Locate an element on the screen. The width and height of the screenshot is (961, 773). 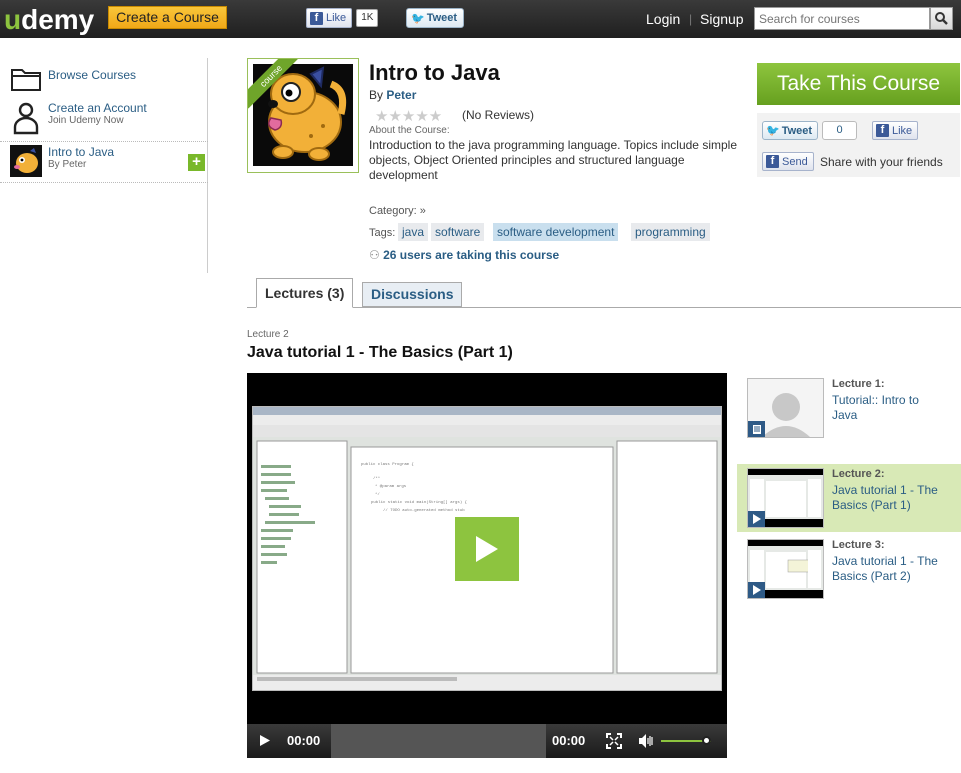
login-link: Login is located at coordinates (663, 19).